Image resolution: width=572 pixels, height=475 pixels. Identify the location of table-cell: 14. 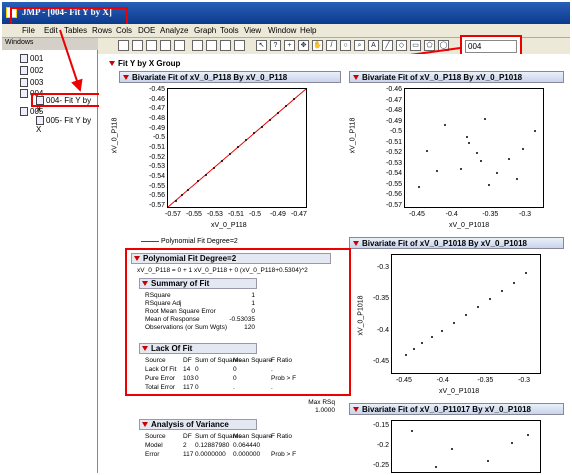
(187, 369).